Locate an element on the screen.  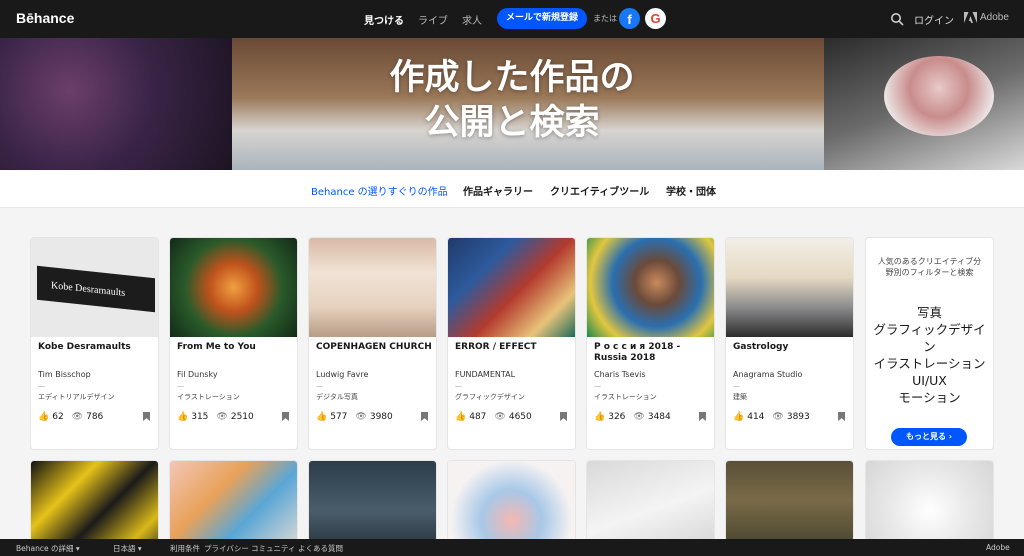
footer-language: 日本語 ▾ is located at coordinates (127, 548).